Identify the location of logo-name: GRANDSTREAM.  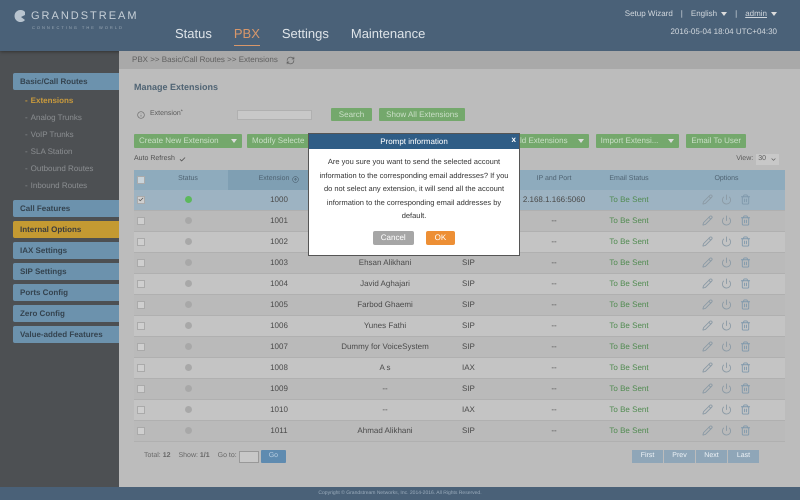
(85, 16).